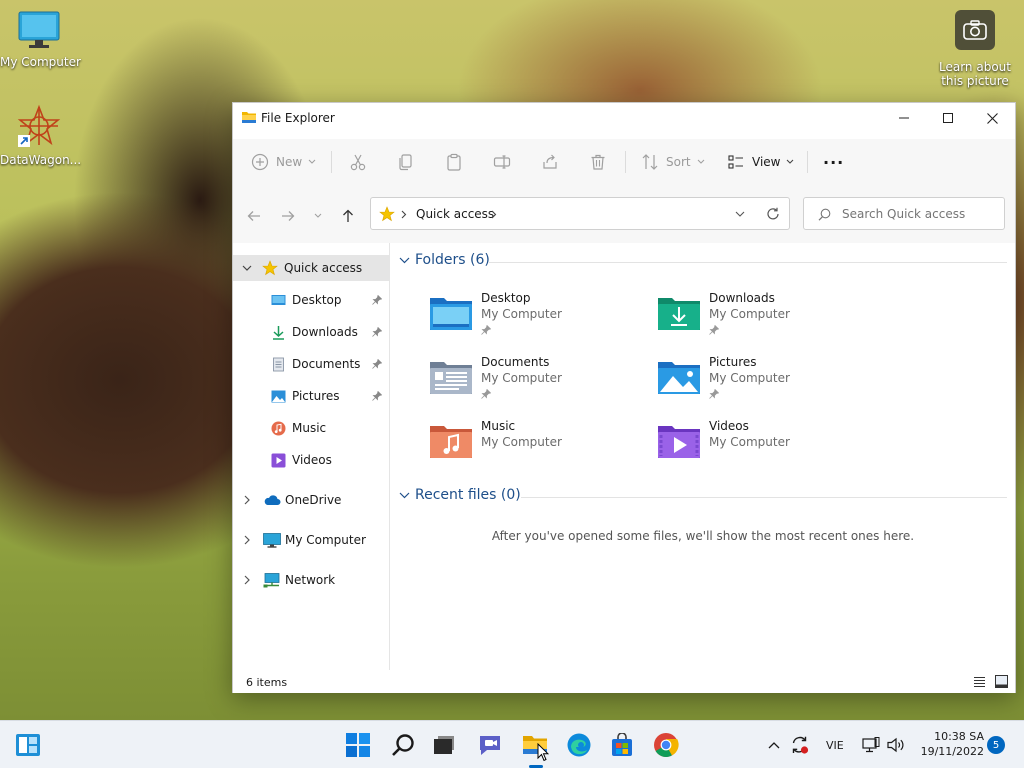 The height and width of the screenshot is (768, 1024). I want to click on sidebar-item-desktop: Desktop, so click(311, 300).